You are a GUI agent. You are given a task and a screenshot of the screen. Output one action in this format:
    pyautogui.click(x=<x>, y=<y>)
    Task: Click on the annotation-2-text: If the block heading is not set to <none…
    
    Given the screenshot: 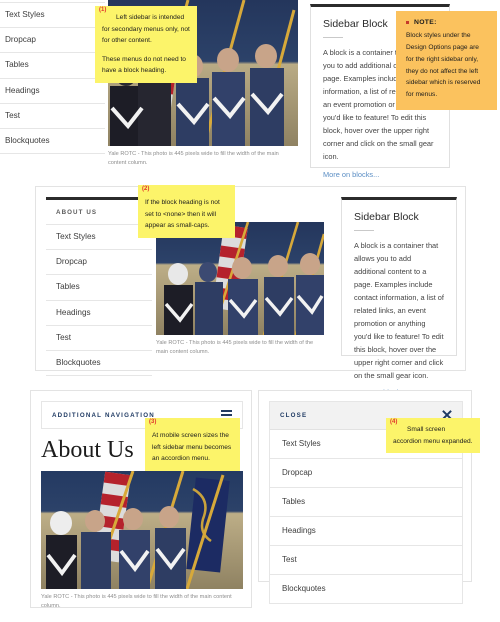 What is the action you would take?
    pyautogui.click(x=182, y=214)
    